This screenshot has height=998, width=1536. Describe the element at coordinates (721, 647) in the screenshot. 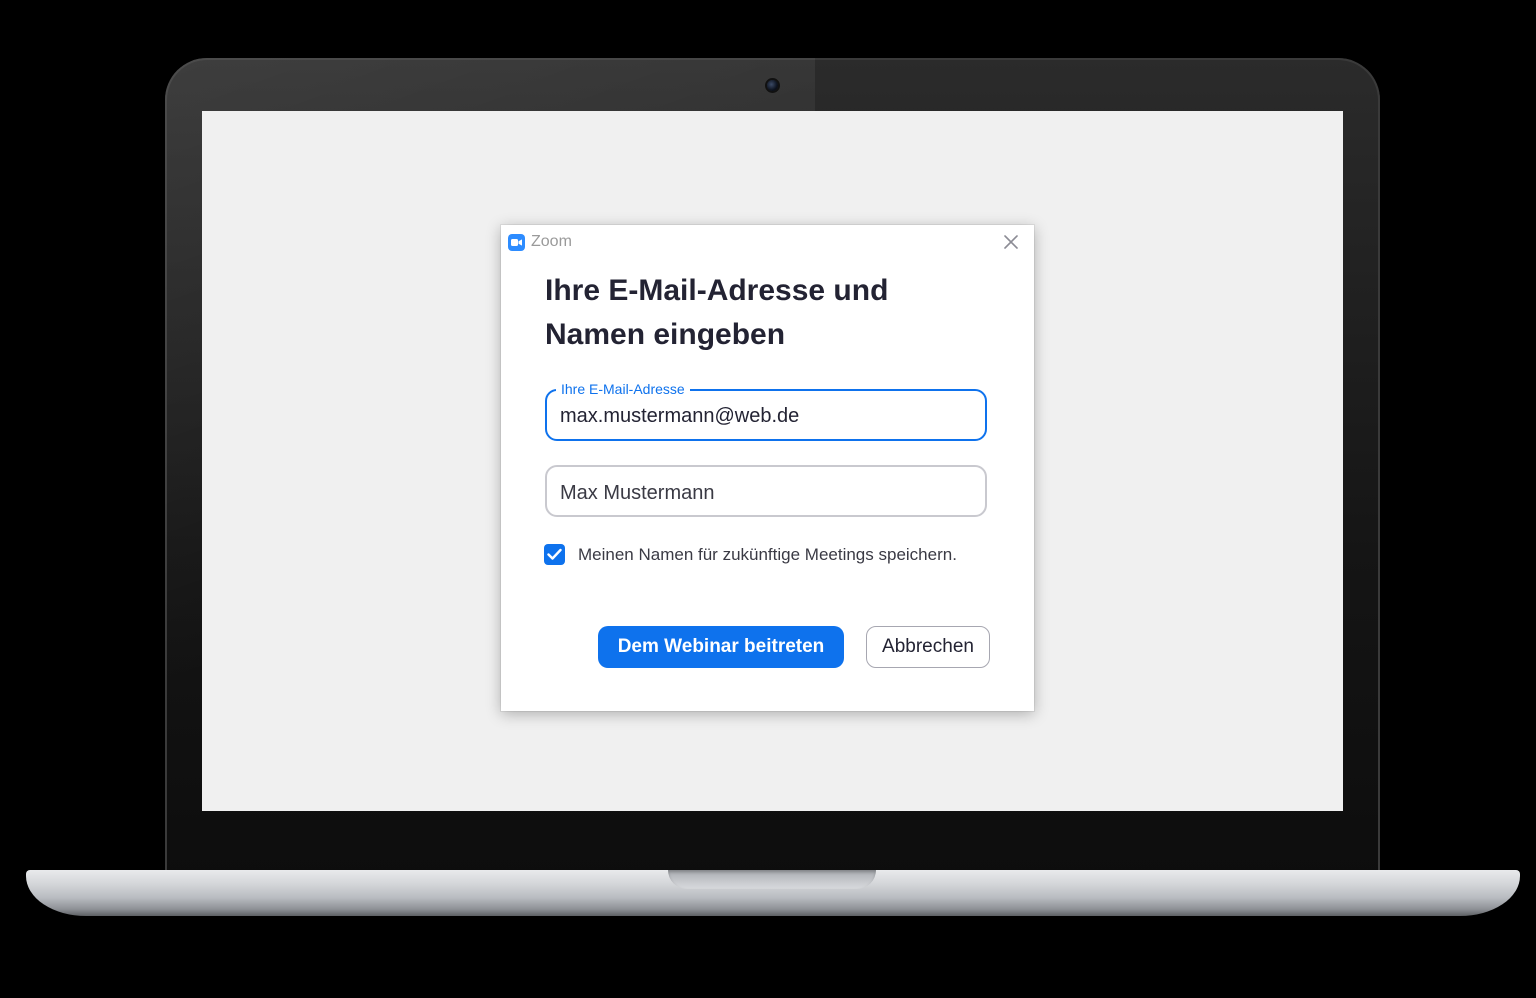

I see `join-webinar-button: Dem Webinar beitreten` at that location.